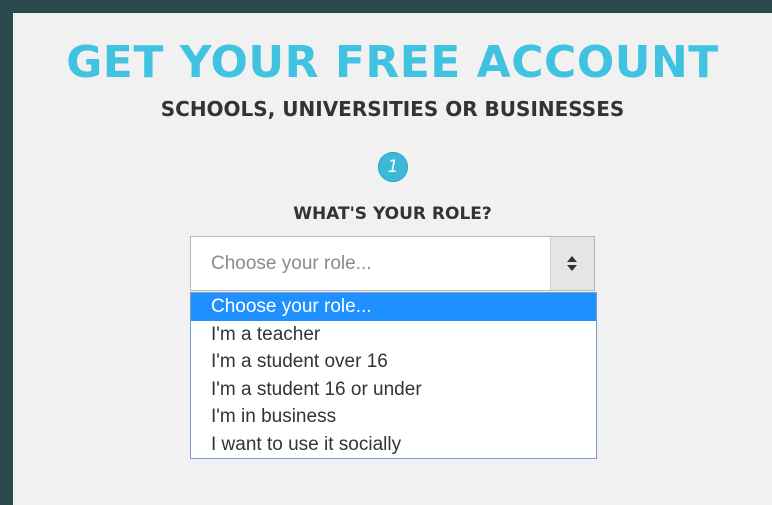  Describe the element at coordinates (393, 167) in the screenshot. I see `step-number-badge: 1` at that location.